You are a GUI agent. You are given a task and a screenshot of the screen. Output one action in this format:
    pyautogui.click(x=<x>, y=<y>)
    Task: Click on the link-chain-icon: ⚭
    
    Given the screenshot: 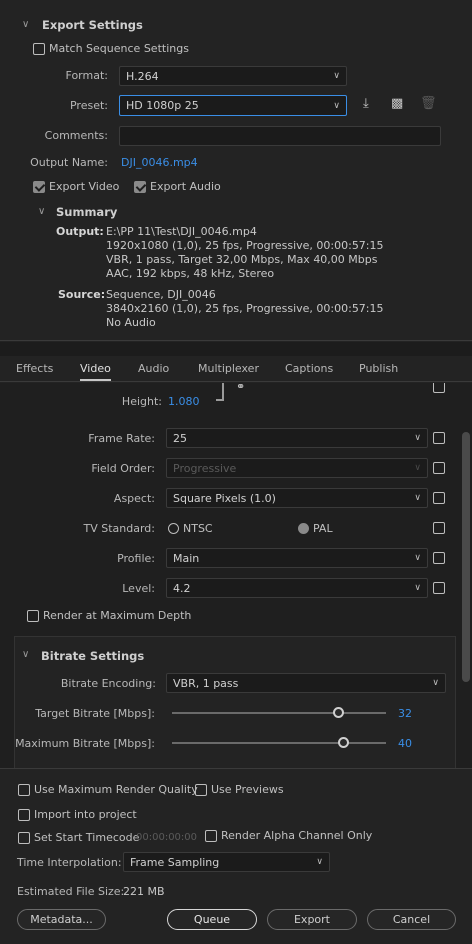 What is the action you would take?
    pyautogui.click(x=240, y=388)
    